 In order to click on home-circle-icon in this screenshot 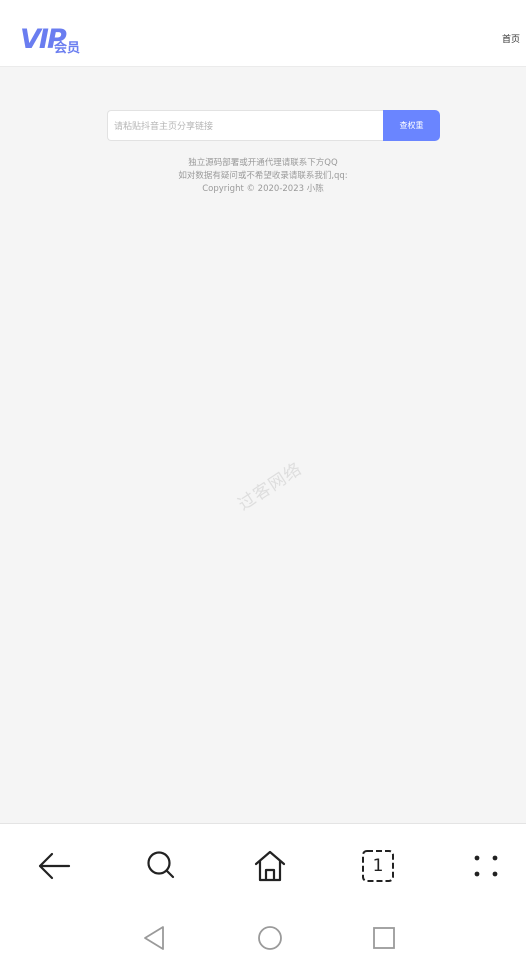, I will do `click(270, 938)`.